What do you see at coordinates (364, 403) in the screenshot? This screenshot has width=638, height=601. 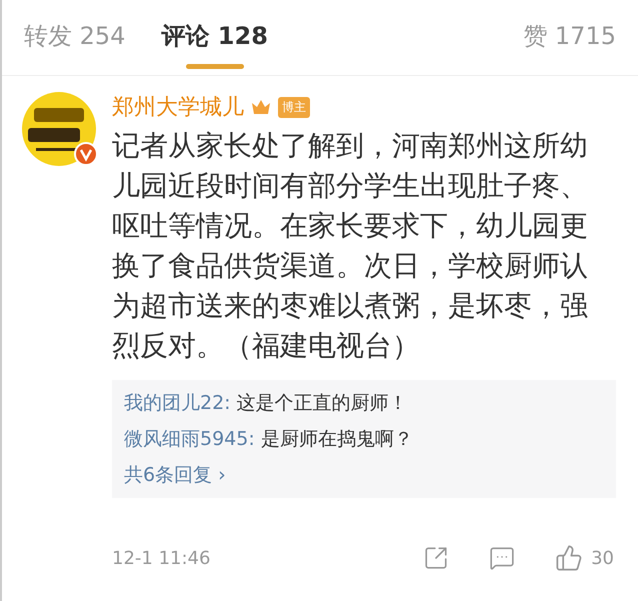 I see `reply: 我的团儿22: 这是个正直的厨师！` at bounding box center [364, 403].